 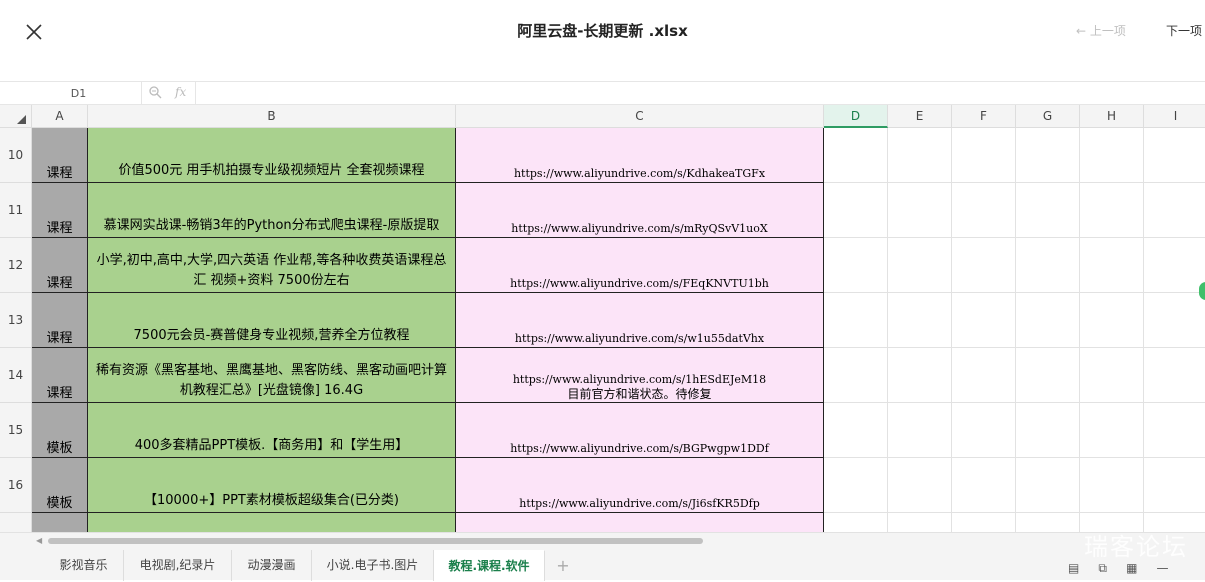 I want to click on row-header: 12, so click(x=16, y=265).